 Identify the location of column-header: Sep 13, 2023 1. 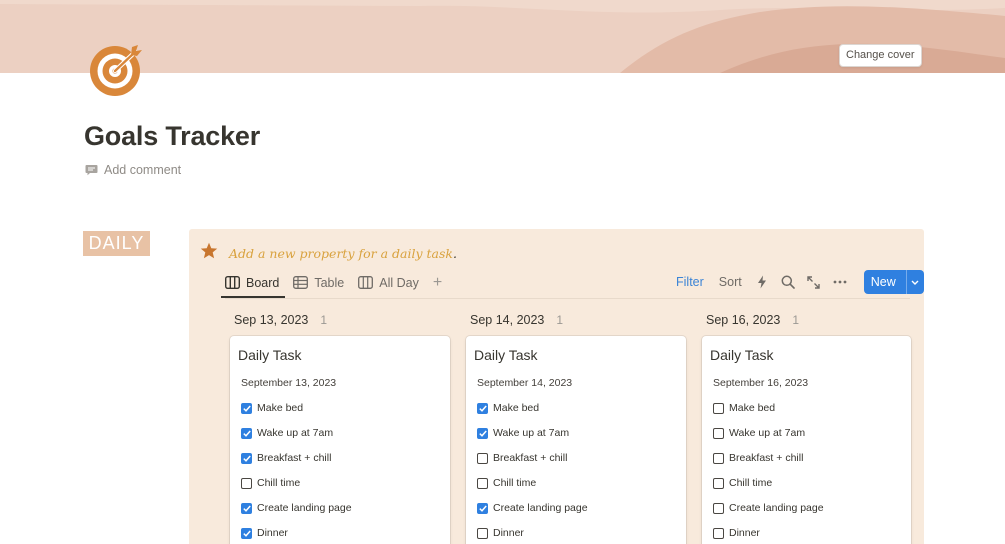
(340, 320).